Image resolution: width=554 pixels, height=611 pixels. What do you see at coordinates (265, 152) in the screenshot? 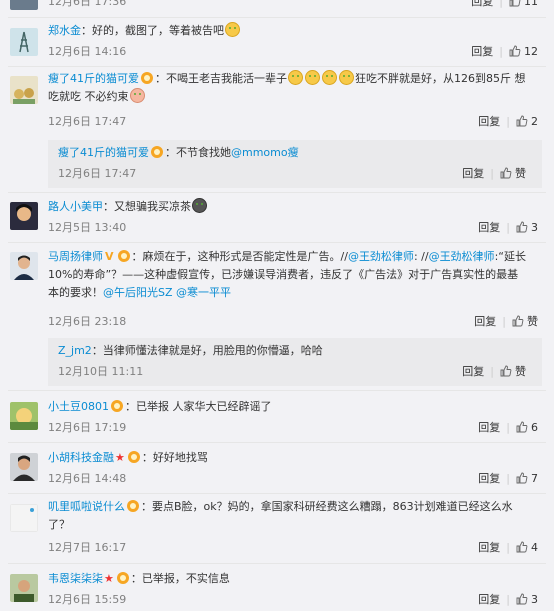
I see `mention-link: @mmomo瘦` at bounding box center [265, 152].